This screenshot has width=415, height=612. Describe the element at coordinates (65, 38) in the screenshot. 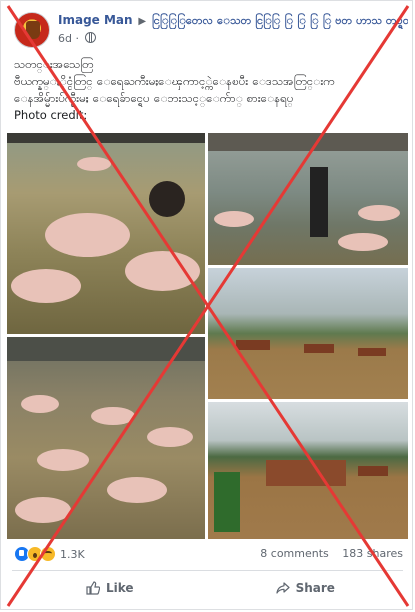

I see `post-time: 6d` at that location.